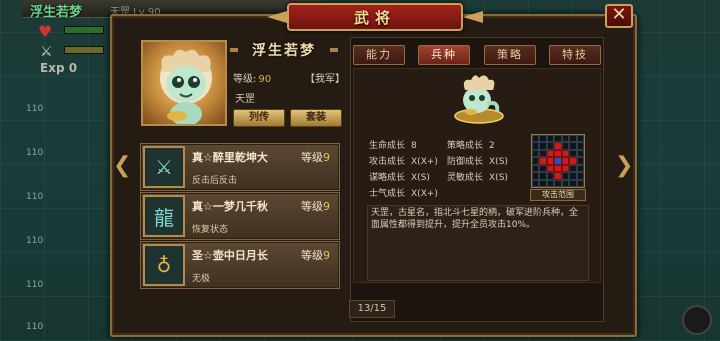 Image resolution: width=720 pixels, height=341 pixels. What do you see at coordinates (56, 12) in the screenshot?
I see `player-name: 浮生若梦` at bounding box center [56, 12].